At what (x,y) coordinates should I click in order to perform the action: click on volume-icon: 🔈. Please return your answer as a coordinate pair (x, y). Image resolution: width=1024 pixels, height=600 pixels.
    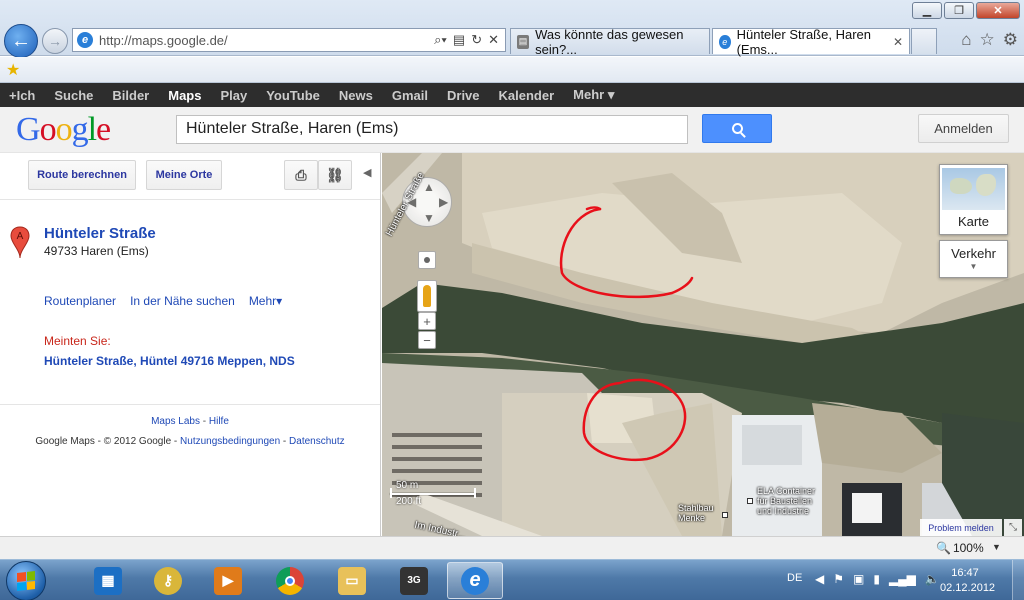
    Looking at the image, I should click on (932, 579).